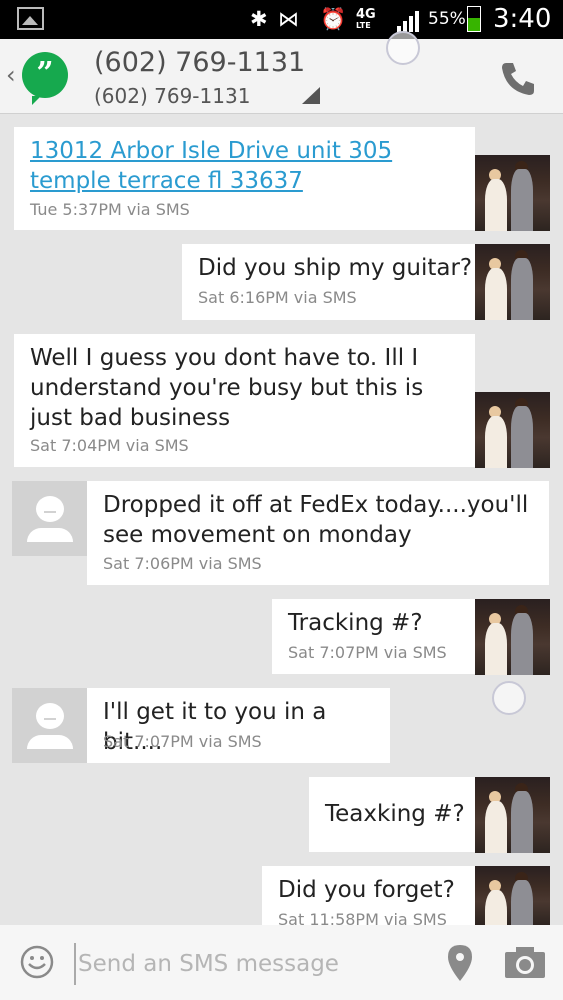 The width and height of the screenshot is (563, 1000). What do you see at coordinates (37, 962) in the screenshot?
I see `smiley-icon` at bounding box center [37, 962].